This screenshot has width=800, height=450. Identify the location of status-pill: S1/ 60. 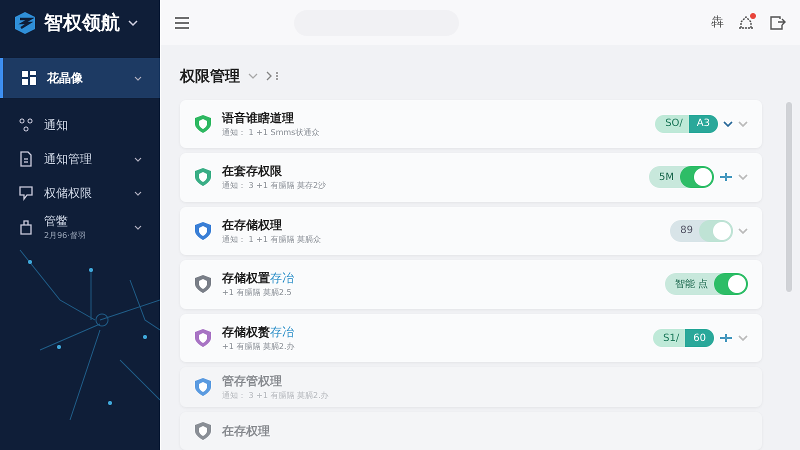
(683, 338).